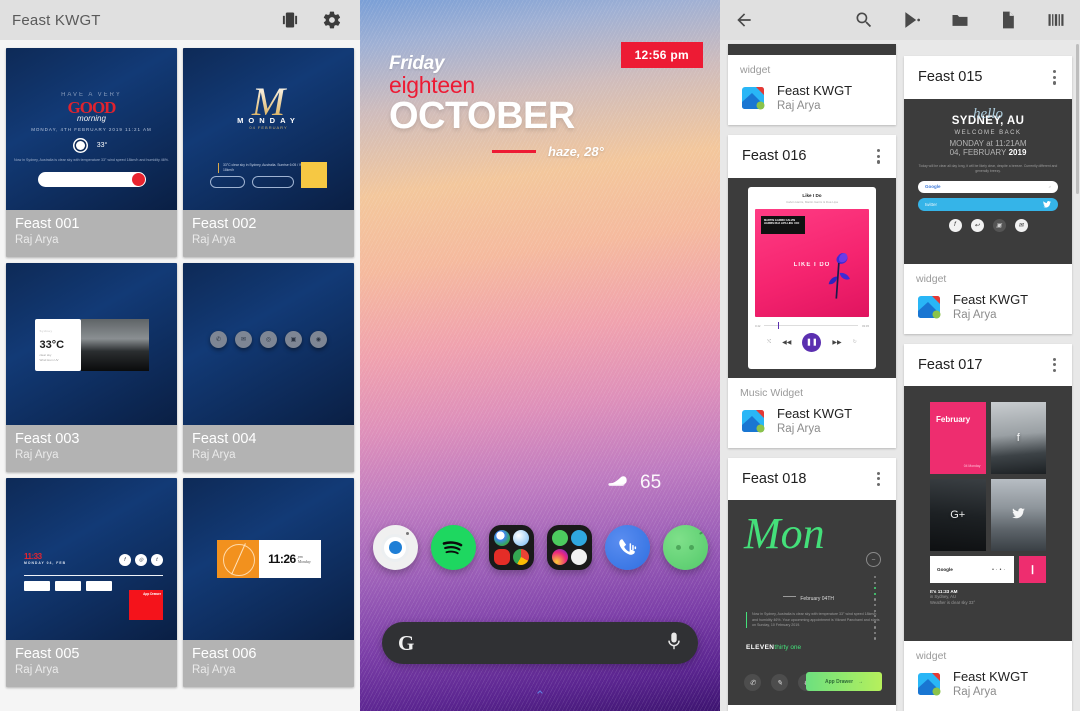 The image size is (1080, 711). What do you see at coordinates (988, 186) in the screenshot?
I see `search-bar: Google ⌕` at bounding box center [988, 186].